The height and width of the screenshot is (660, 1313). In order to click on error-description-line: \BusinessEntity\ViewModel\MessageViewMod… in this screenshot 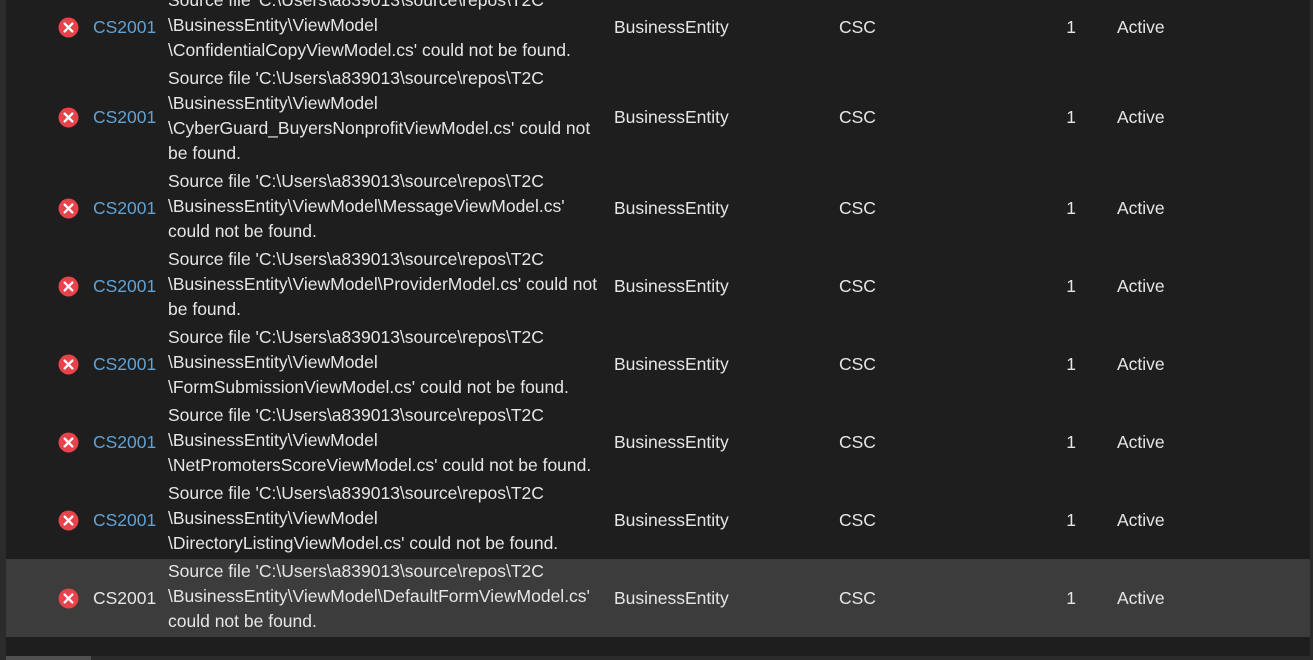, I will do `click(366, 206)`.